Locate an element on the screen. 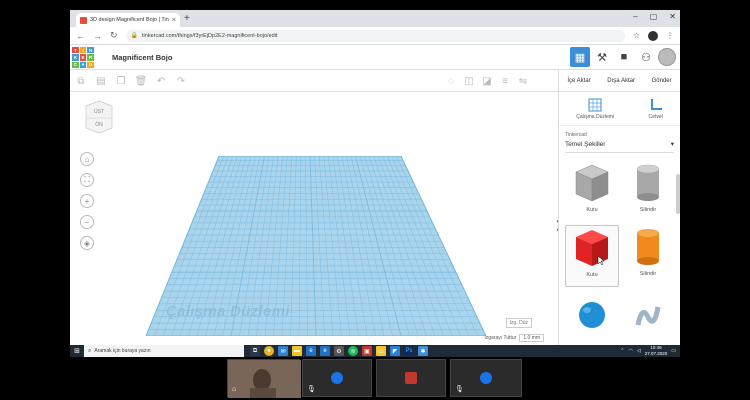  shape-box-red: Kutu is located at coordinates (592, 256).